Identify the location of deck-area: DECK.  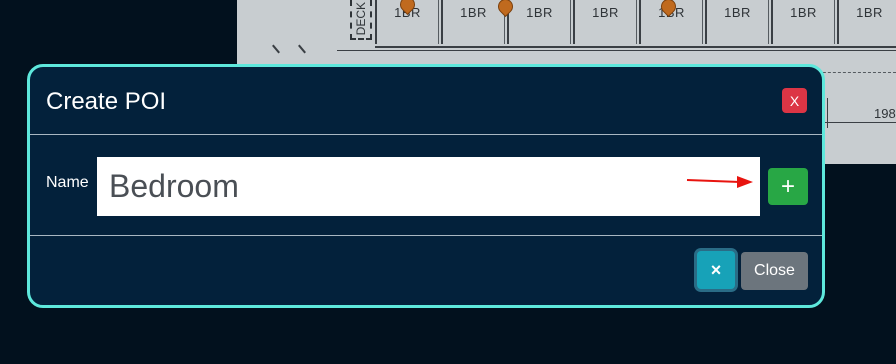
(361, 20).